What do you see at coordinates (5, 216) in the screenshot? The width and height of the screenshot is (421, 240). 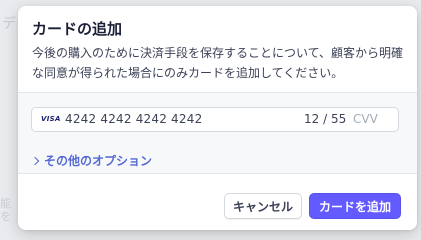 I see `background-text: を` at bounding box center [5, 216].